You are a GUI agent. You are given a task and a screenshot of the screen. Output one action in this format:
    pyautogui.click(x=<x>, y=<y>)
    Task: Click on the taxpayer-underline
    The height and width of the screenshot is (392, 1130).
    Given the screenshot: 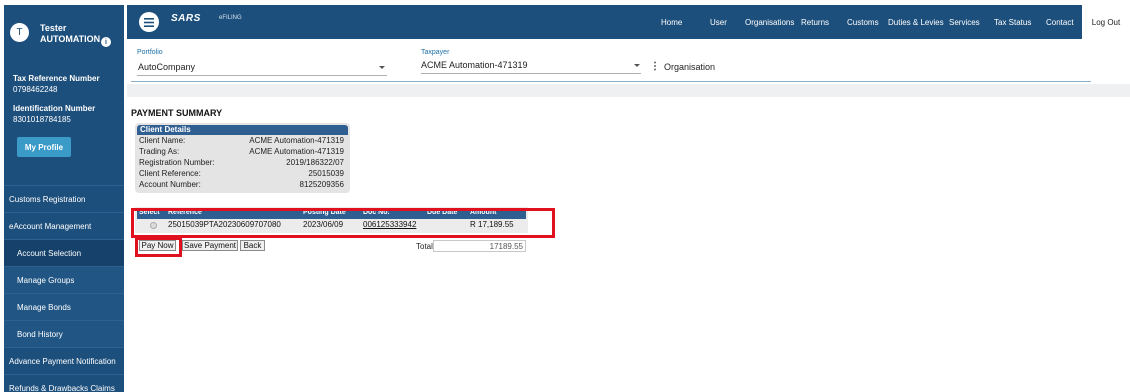 What is the action you would take?
    pyautogui.click(x=531, y=73)
    